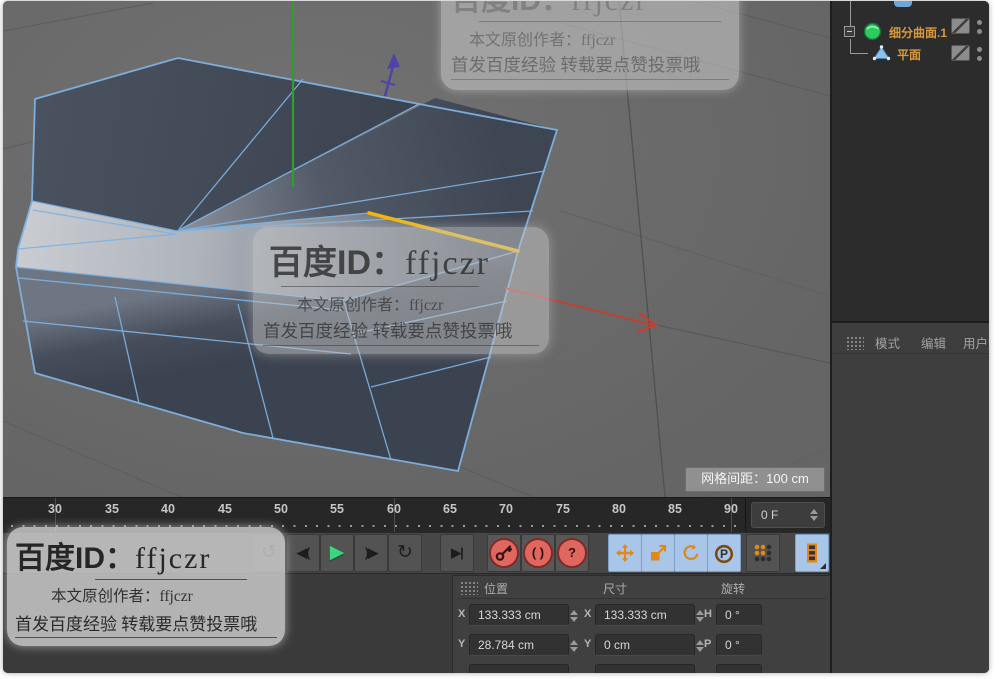 This screenshot has height=679, width=1000. I want to click on rotation-h-field: 0 °, so click(739, 615).